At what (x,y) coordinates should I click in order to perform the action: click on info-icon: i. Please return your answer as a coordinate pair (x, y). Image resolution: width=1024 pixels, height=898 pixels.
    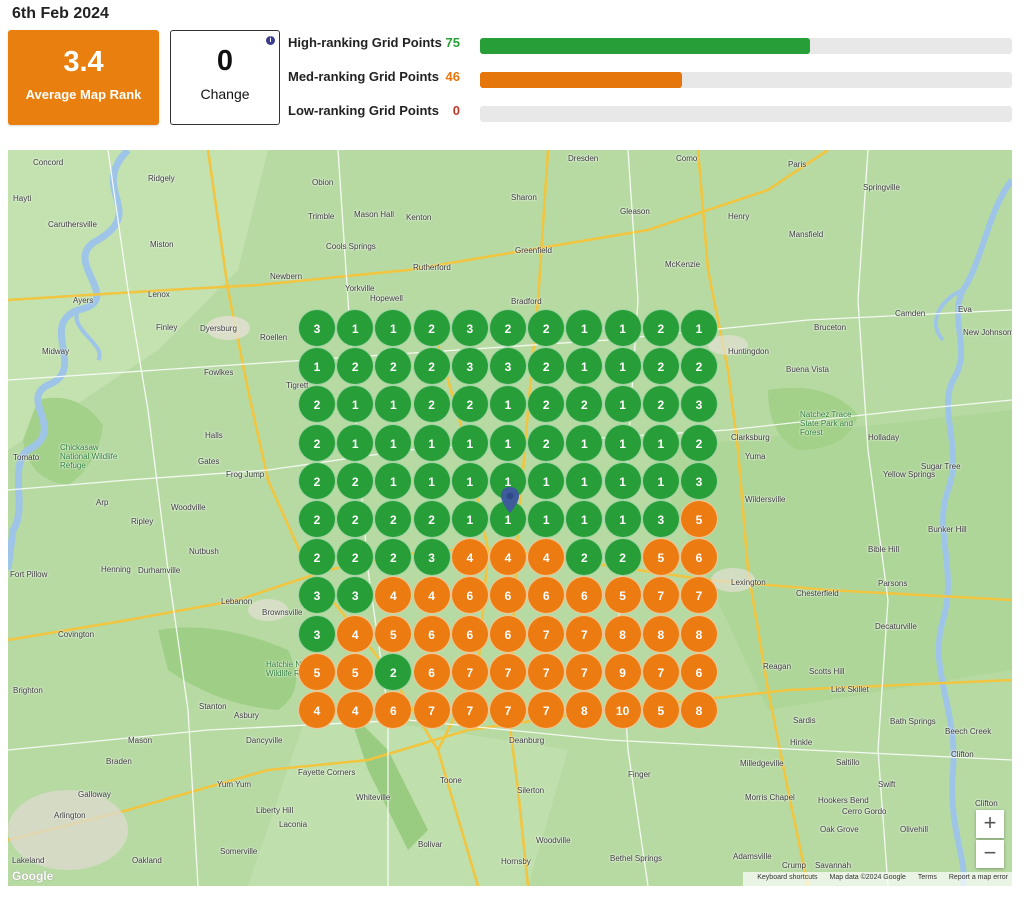
    Looking at the image, I should click on (270, 40).